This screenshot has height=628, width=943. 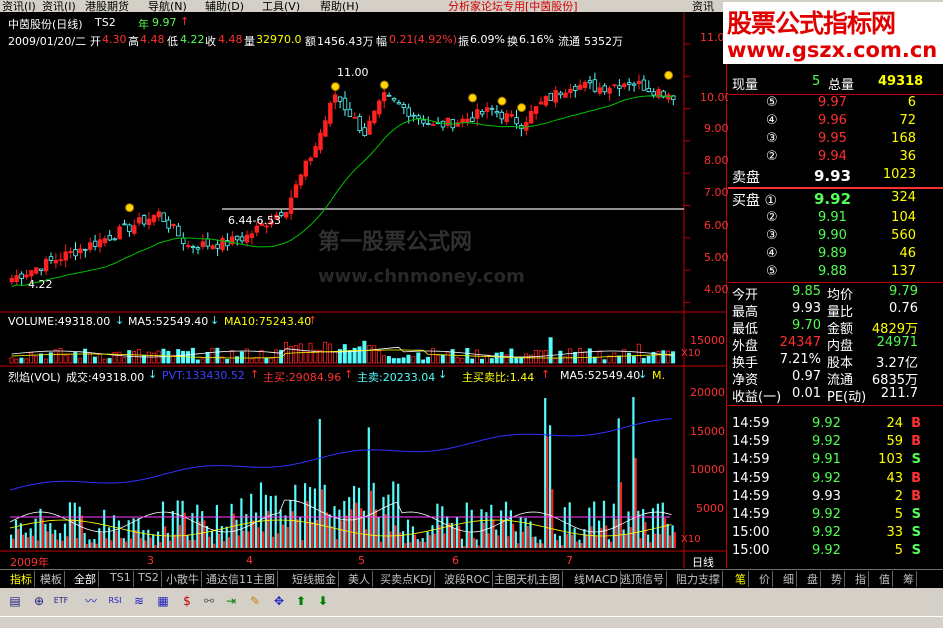 What do you see at coordinates (301, 601) in the screenshot?
I see `up-arrow-icon: ⬆` at bounding box center [301, 601].